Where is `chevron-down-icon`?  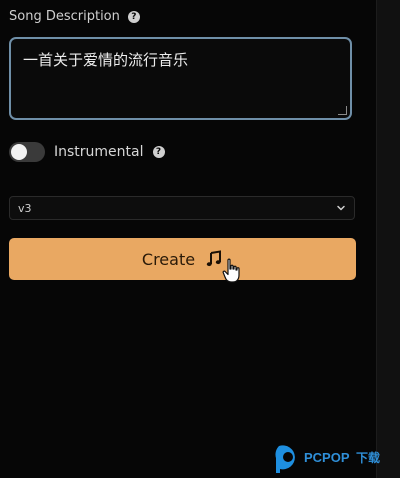 chevron-down-icon is located at coordinates (341, 208).